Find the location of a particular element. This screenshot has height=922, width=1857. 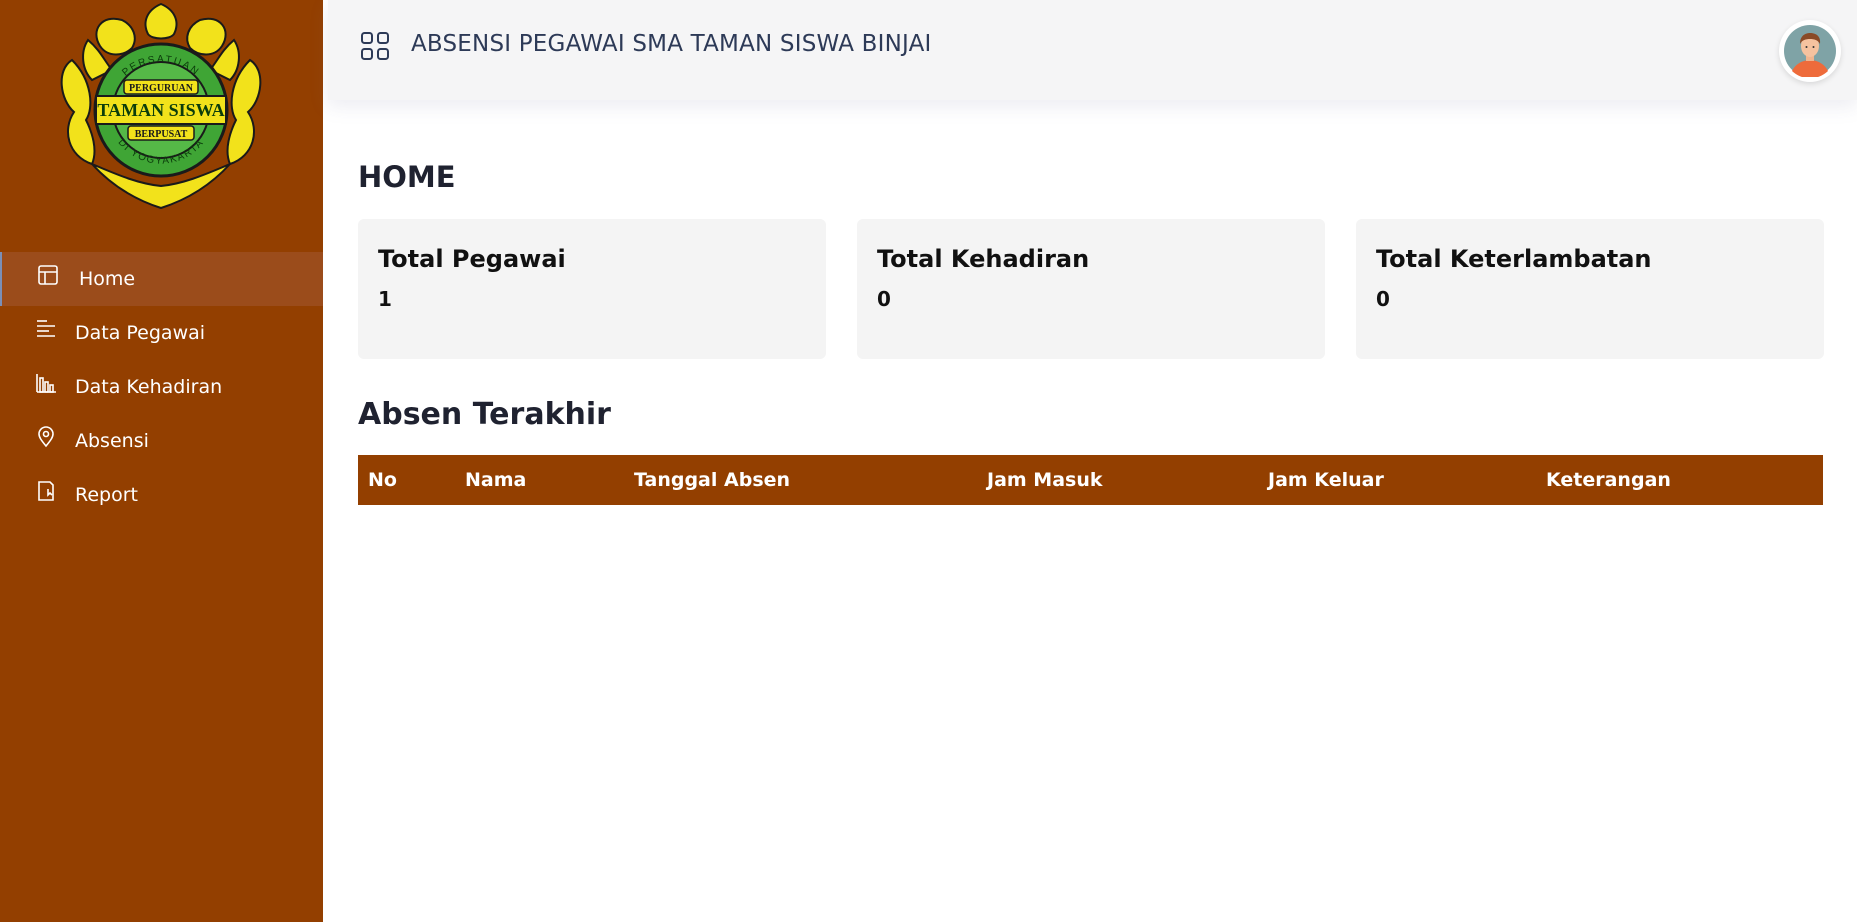

svg-text: PERGURUAN is located at coordinates (161, 88).